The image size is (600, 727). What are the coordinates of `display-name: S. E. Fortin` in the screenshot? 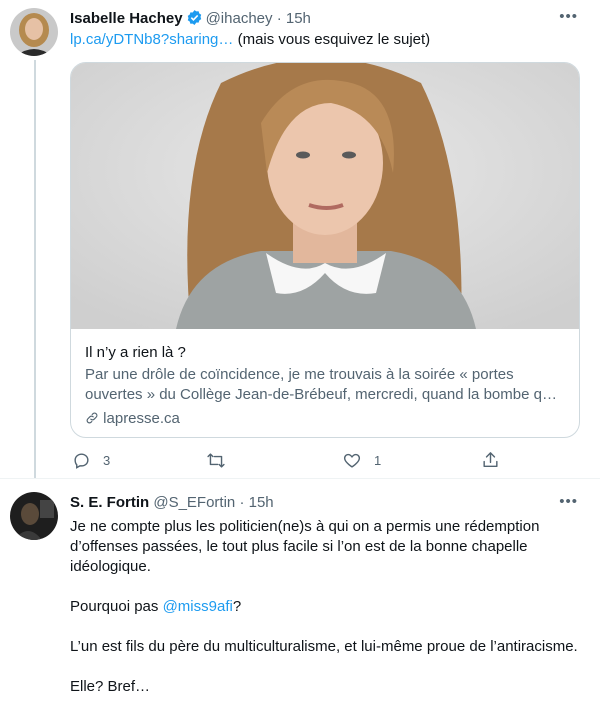 It's located at (109, 502).